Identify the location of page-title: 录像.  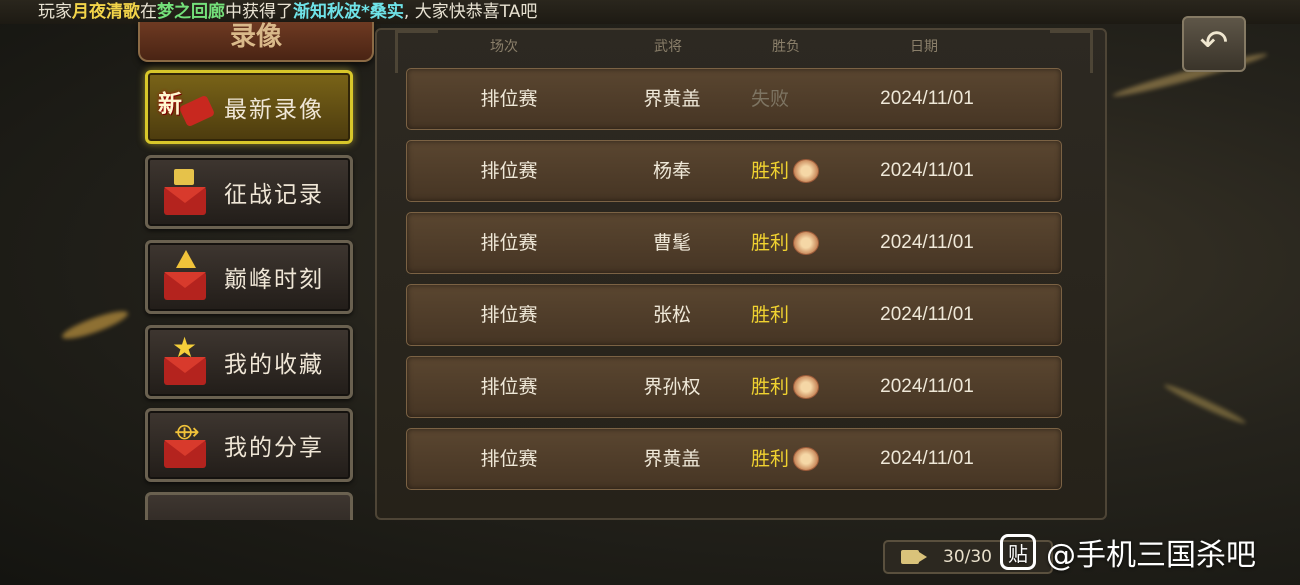
(256, 42).